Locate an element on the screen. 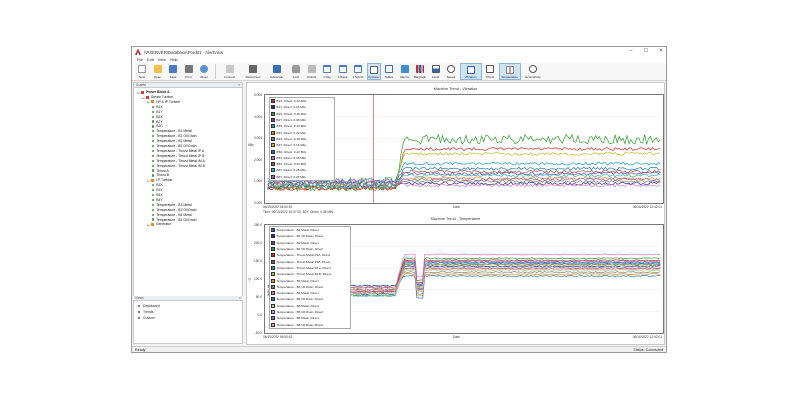 This screenshot has height=400, width=800. view-trends: Trends is located at coordinates (145, 312).